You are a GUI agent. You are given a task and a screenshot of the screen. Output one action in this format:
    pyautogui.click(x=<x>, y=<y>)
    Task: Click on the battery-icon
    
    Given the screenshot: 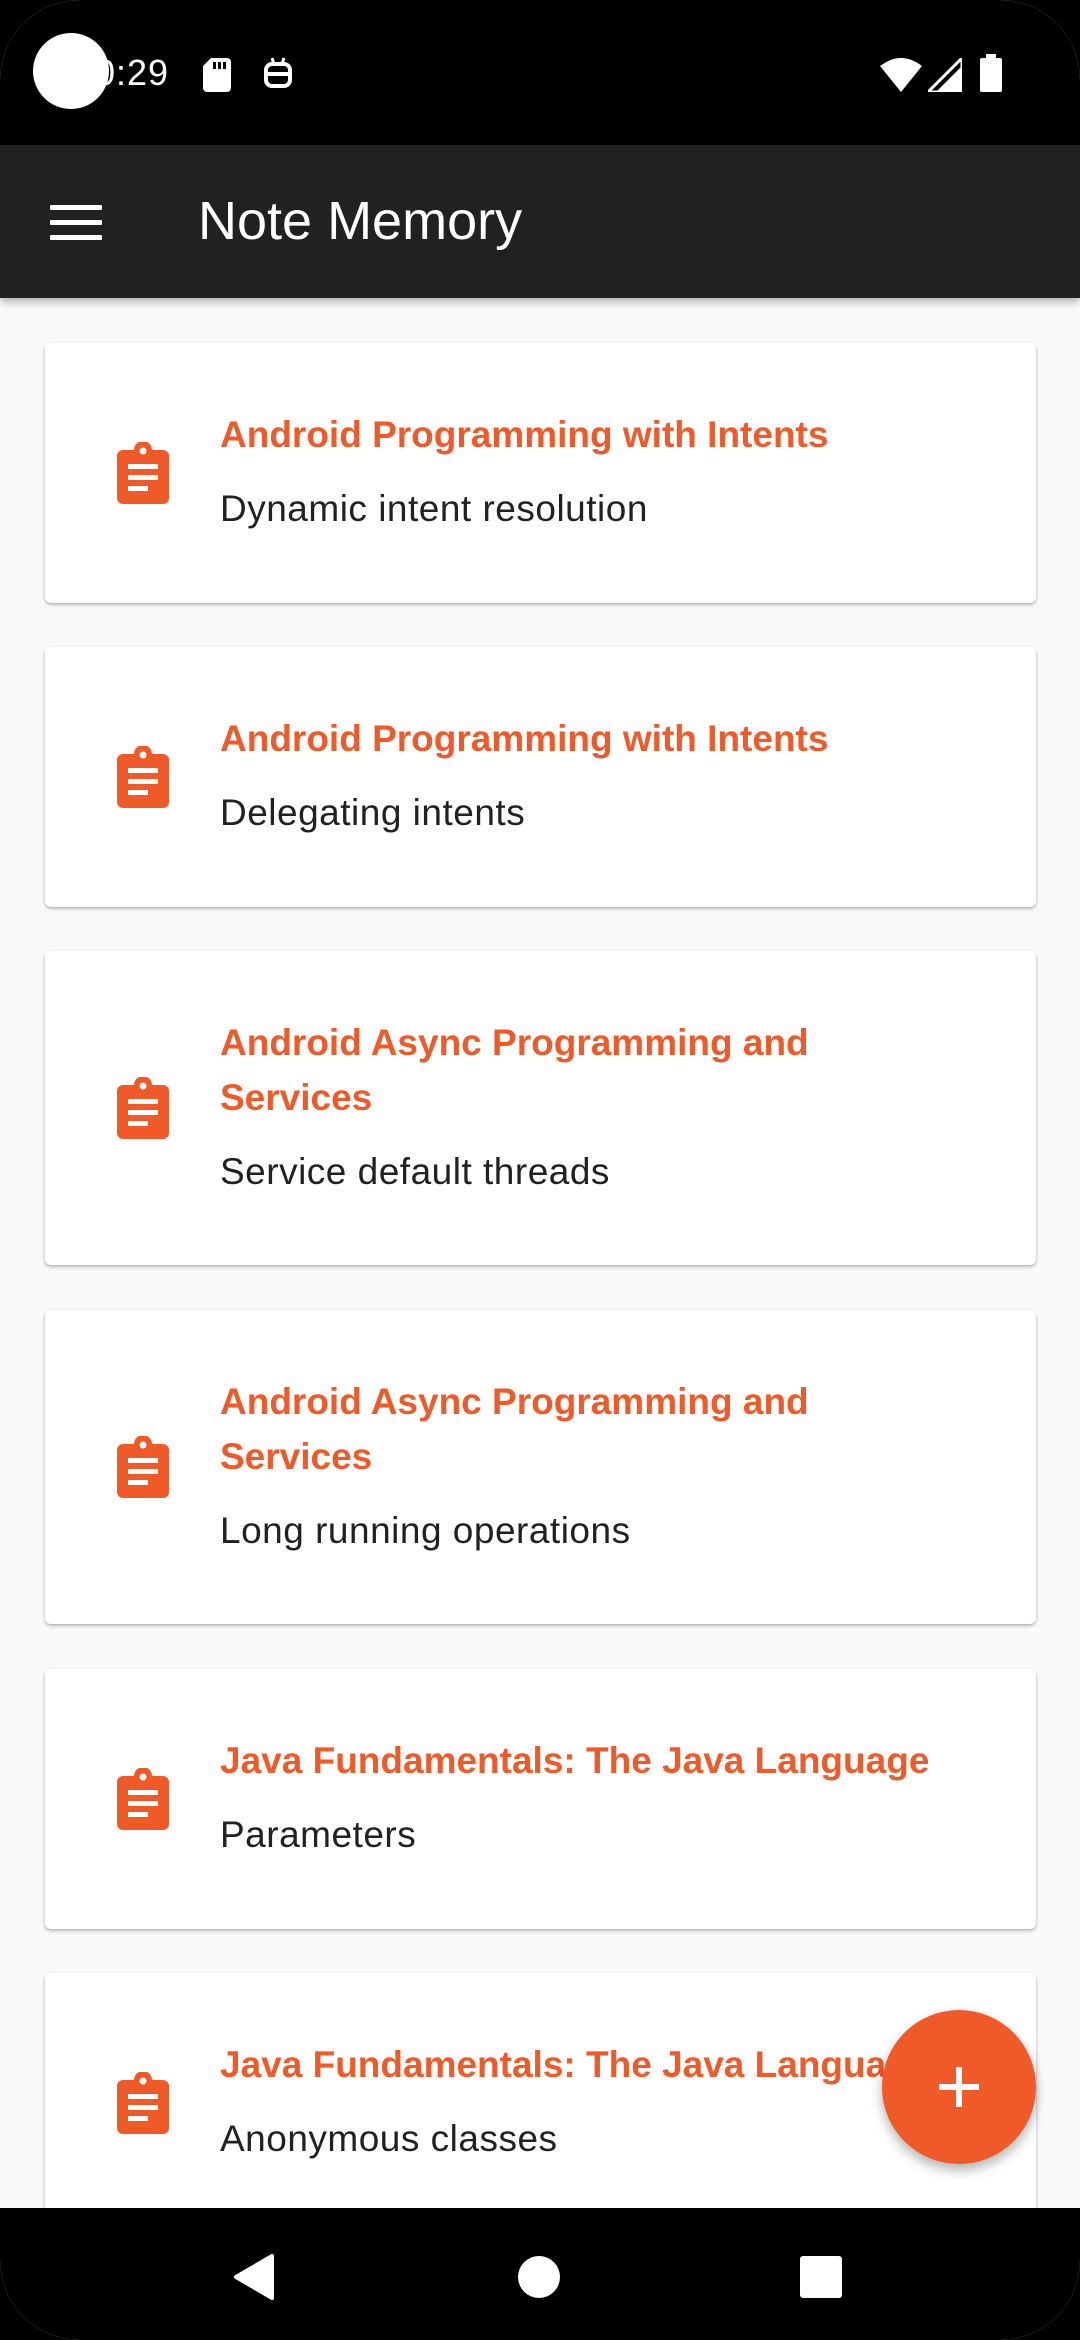 What is the action you would take?
    pyautogui.click(x=991, y=73)
    